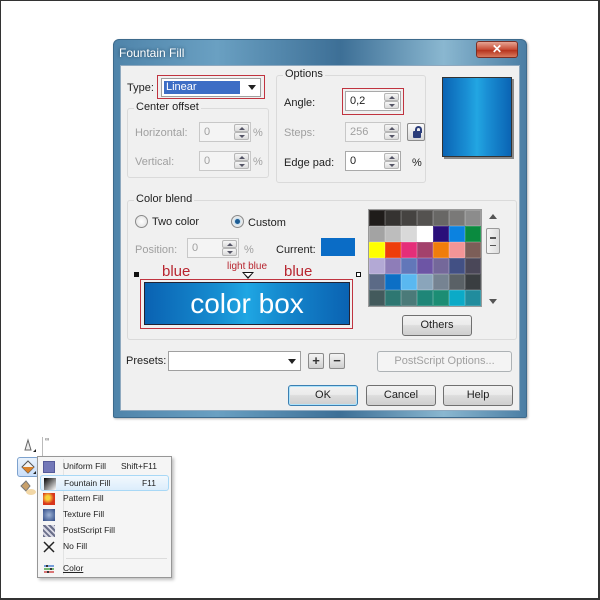 This screenshot has width=600, height=600. Describe the element at coordinates (493, 241) in the screenshot. I see `scroll-thumb` at that location.